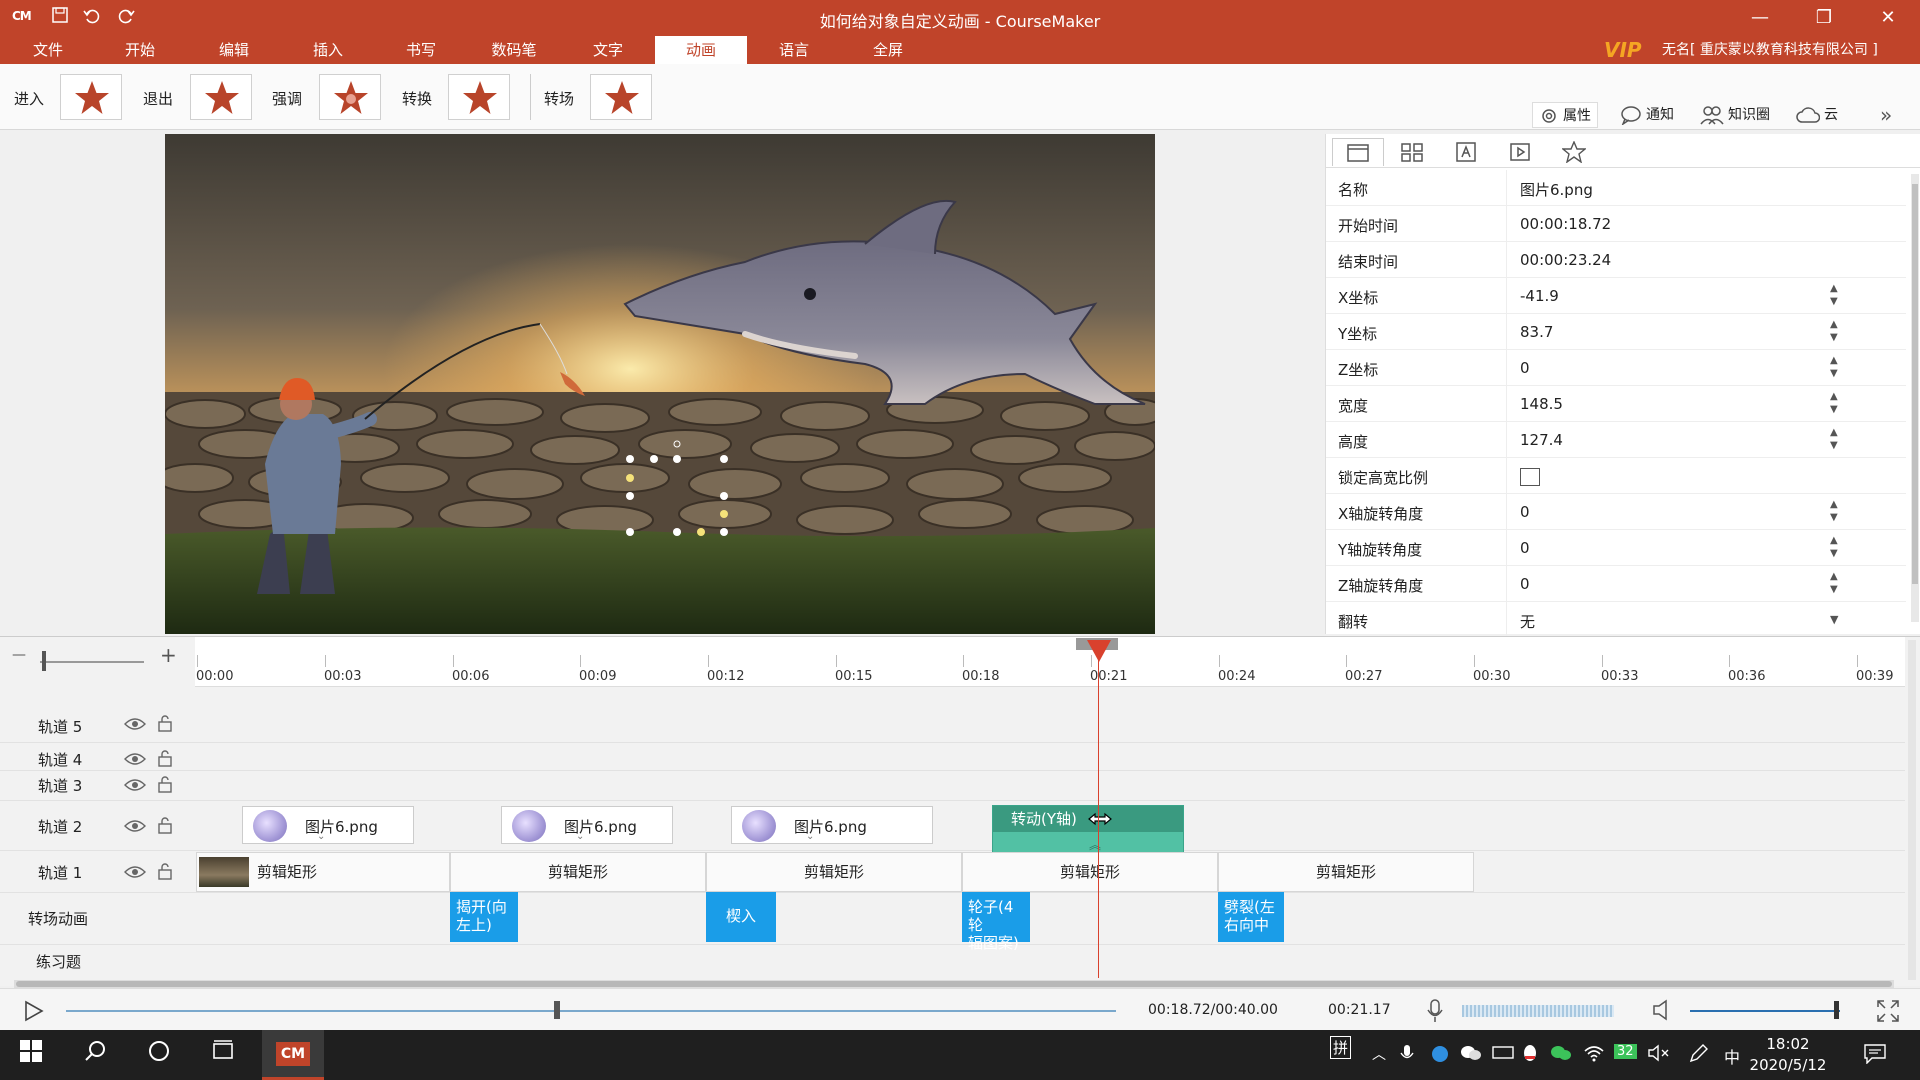 The width and height of the screenshot is (1920, 1080). Describe the element at coordinates (1379, 1054) in the screenshot. I see `chevron-up-icon: ︿` at that location.